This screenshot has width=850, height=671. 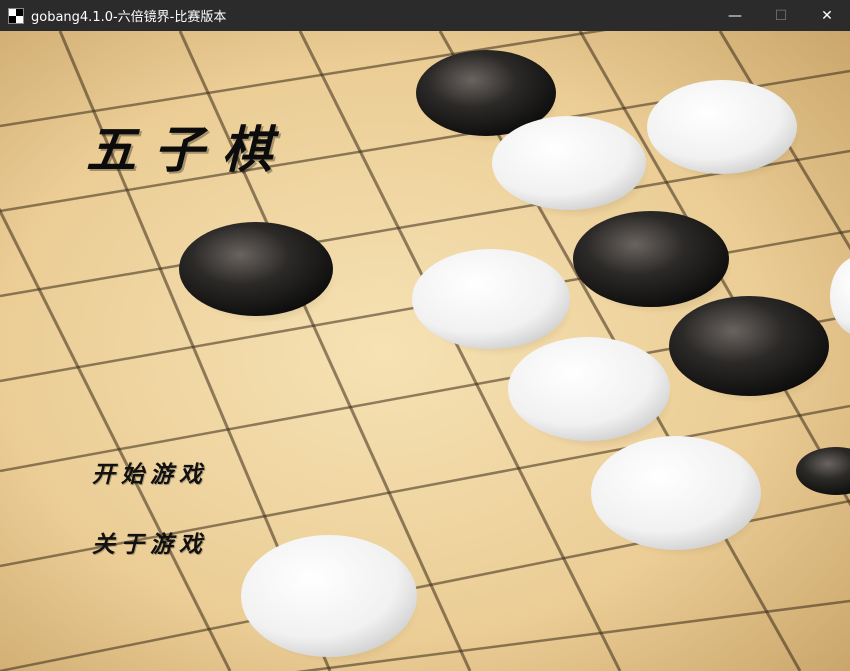 I want to click on window-controls: — ☐ ✕, so click(x=781, y=15).